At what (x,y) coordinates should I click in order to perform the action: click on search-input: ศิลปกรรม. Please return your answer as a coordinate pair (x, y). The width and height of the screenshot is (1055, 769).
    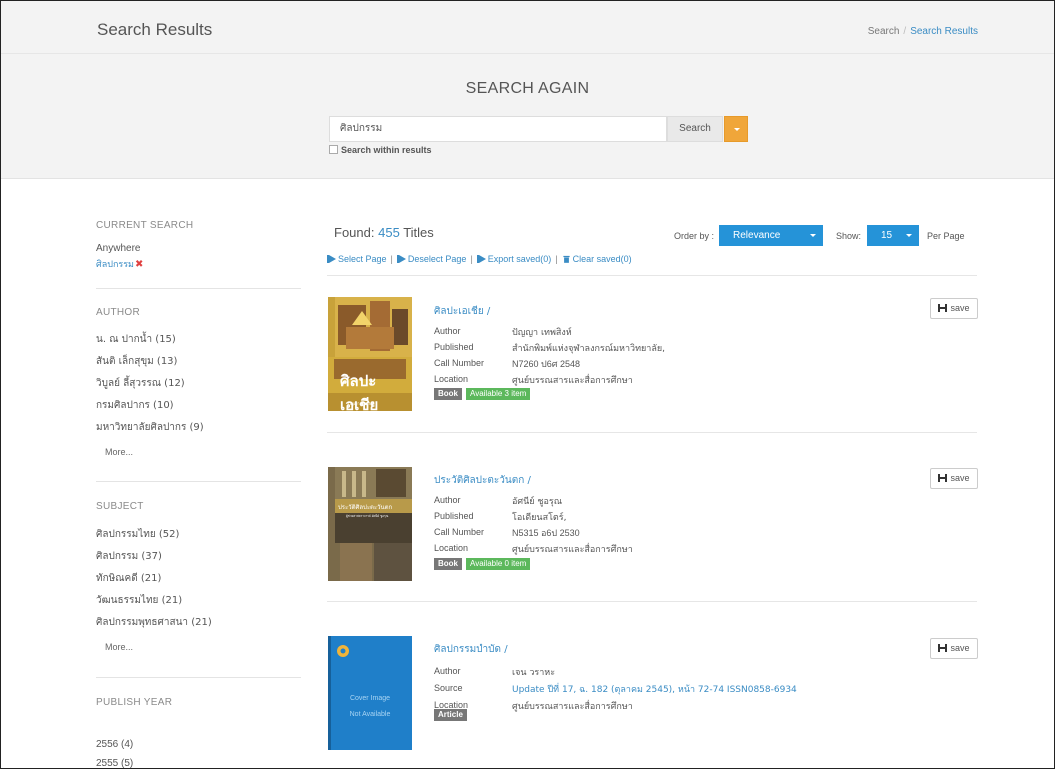
    Looking at the image, I should click on (498, 129).